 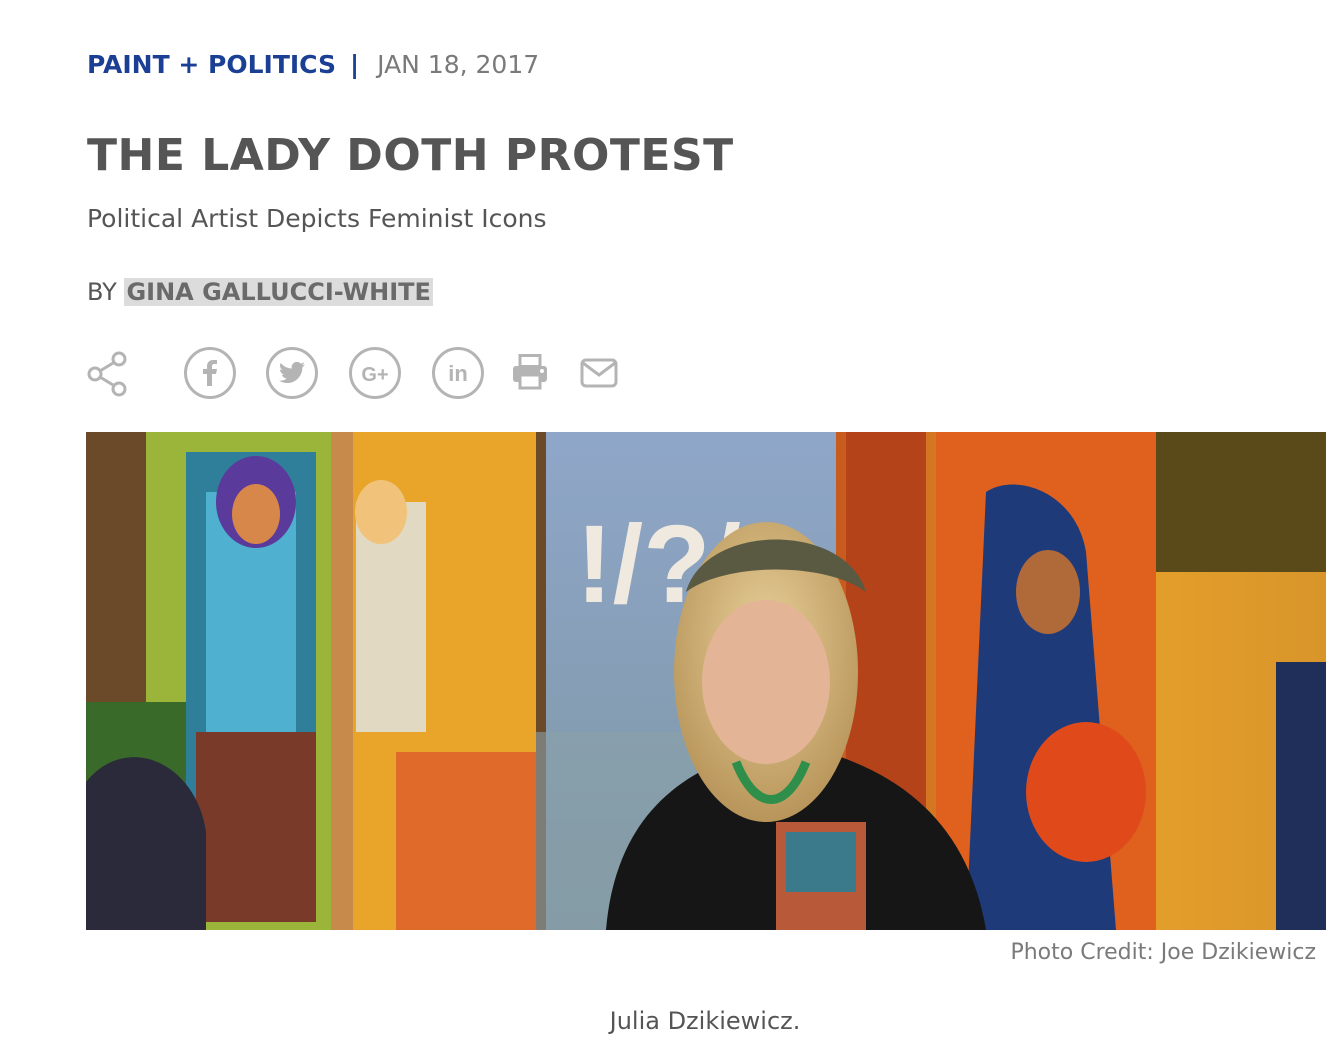 What do you see at coordinates (410, 155) in the screenshot?
I see `article-title: THE LADY DOTH PROTEST` at bounding box center [410, 155].